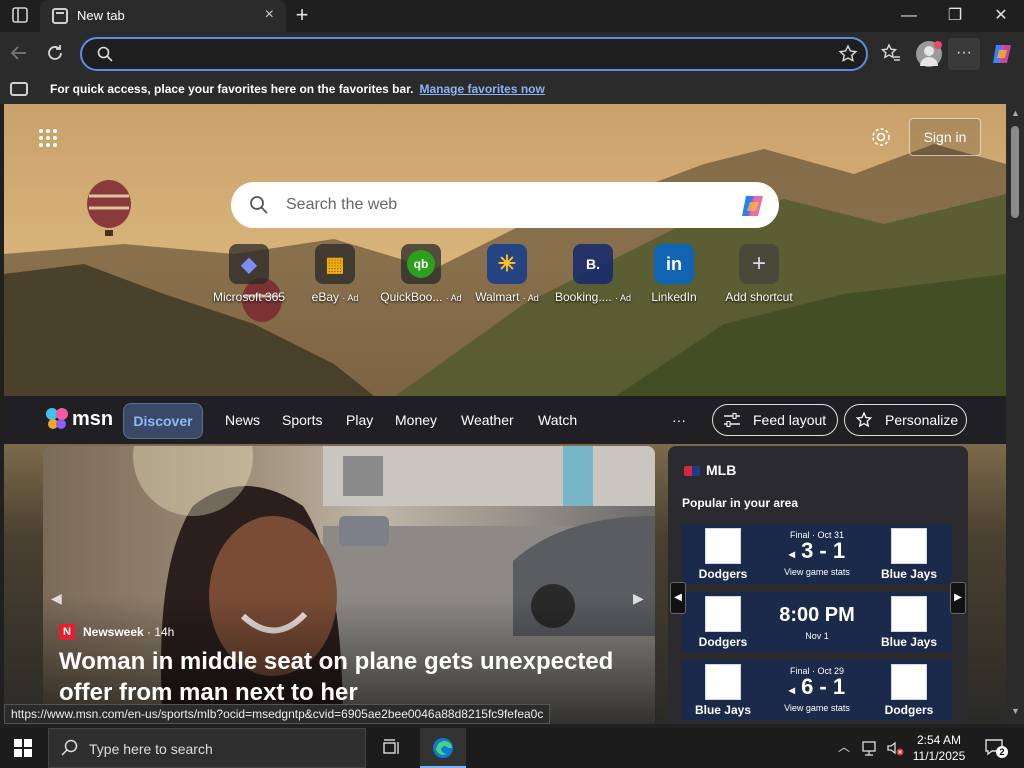 This screenshot has height=768, width=1024. What do you see at coordinates (163, 421) in the screenshot?
I see `tab-discover: Discover` at bounding box center [163, 421].